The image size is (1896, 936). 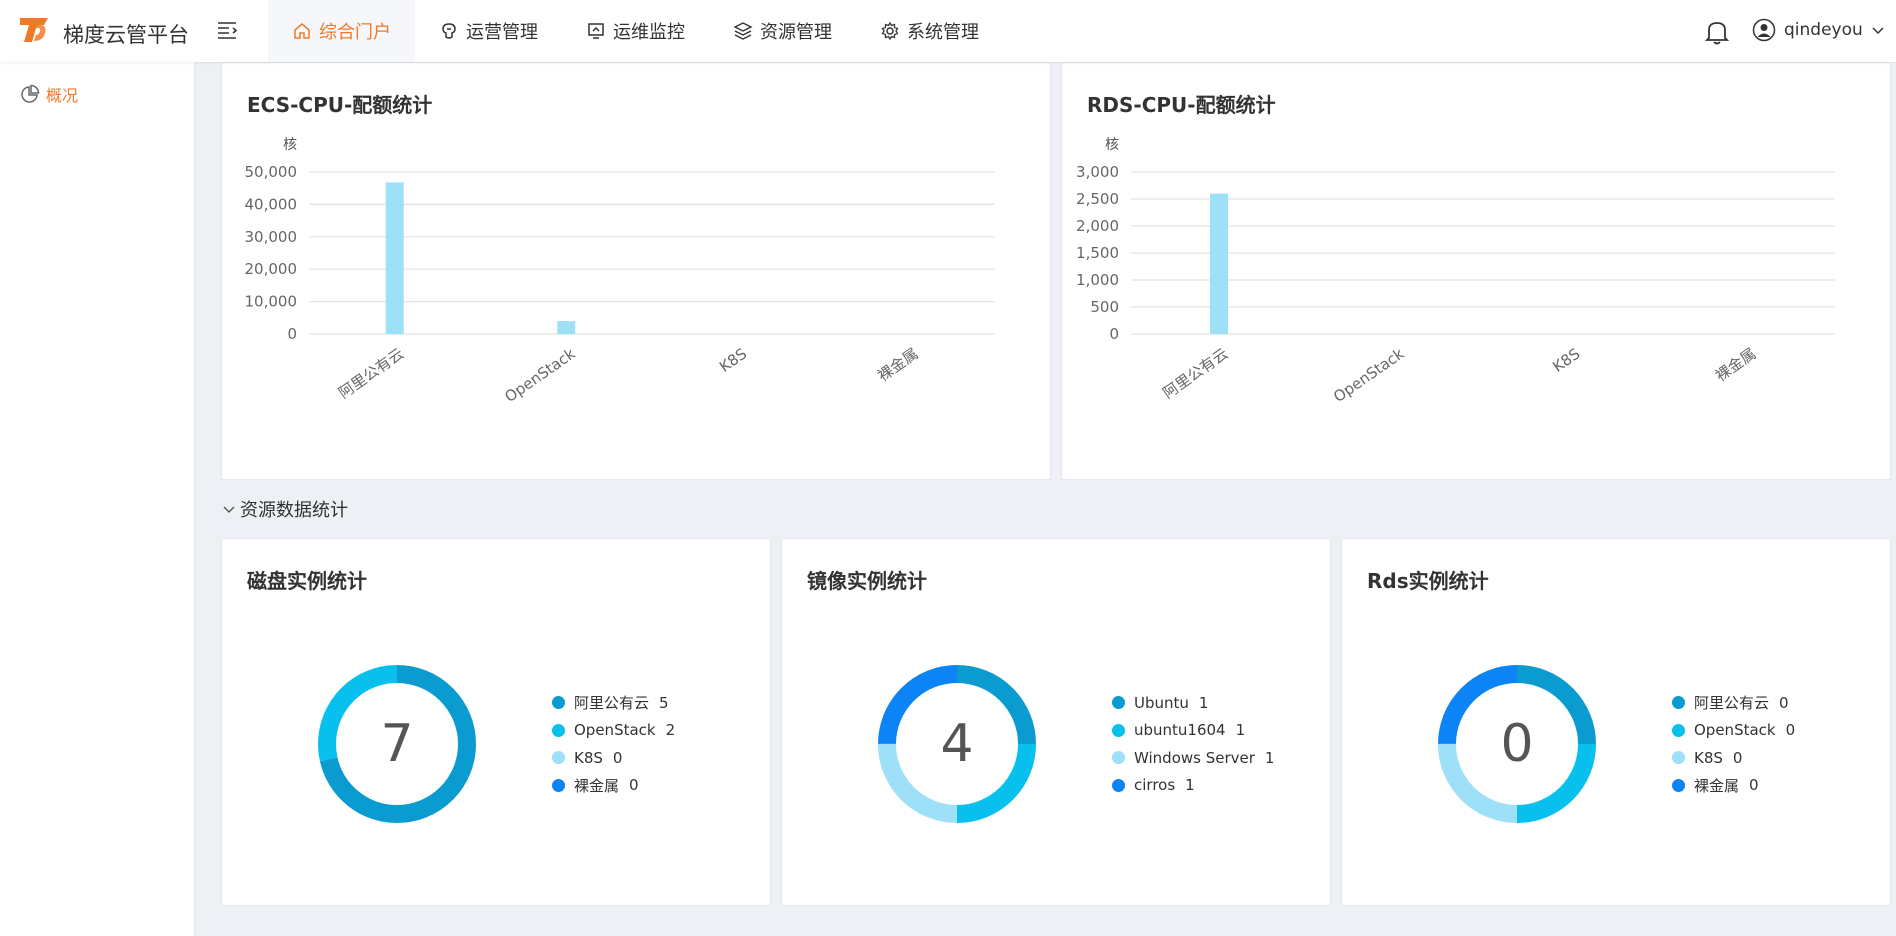 I want to click on legend-item: Ubuntu 1, so click(x=1193, y=703).